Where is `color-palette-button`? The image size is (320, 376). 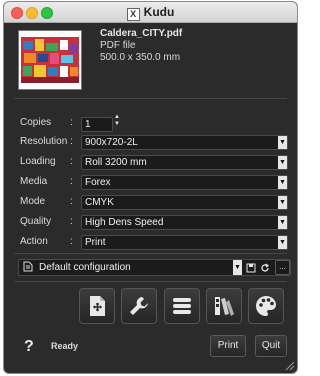 color-palette-button is located at coordinates (266, 306).